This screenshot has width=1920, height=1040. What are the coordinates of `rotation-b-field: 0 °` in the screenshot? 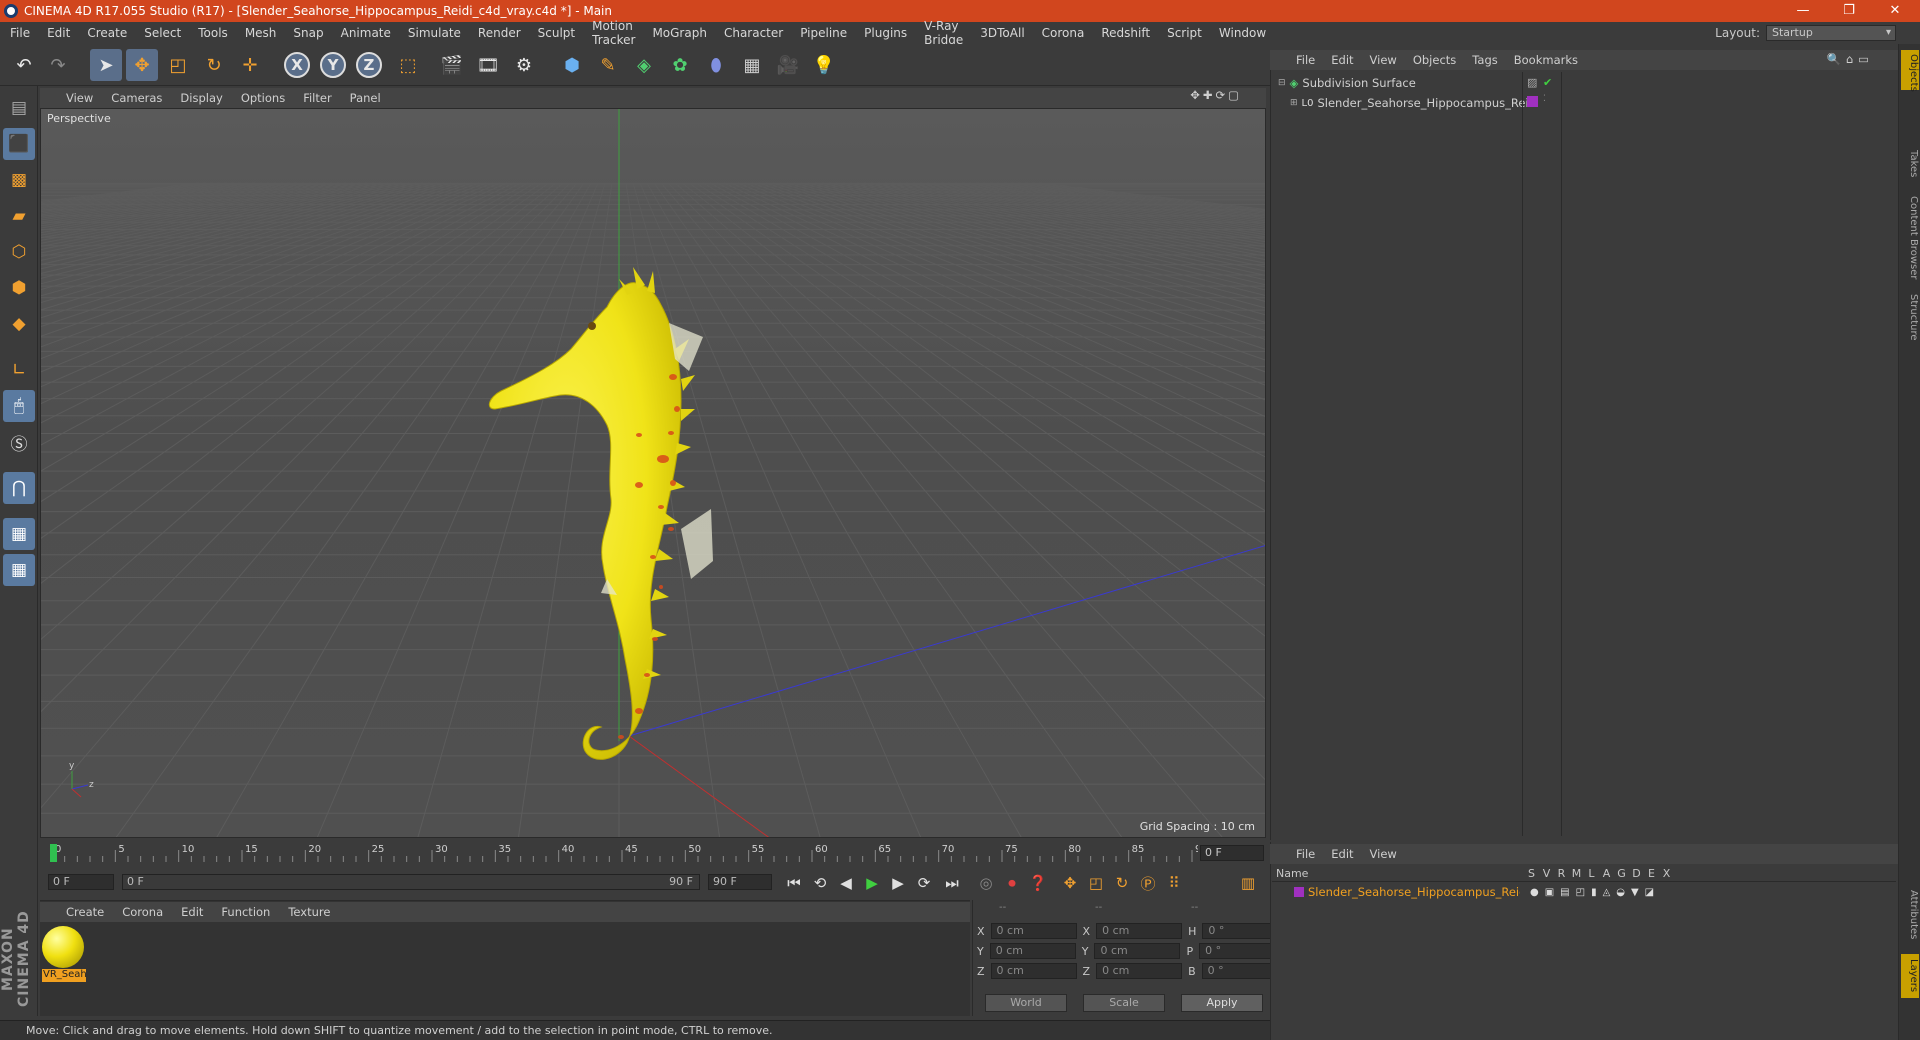 It's located at (1237, 971).